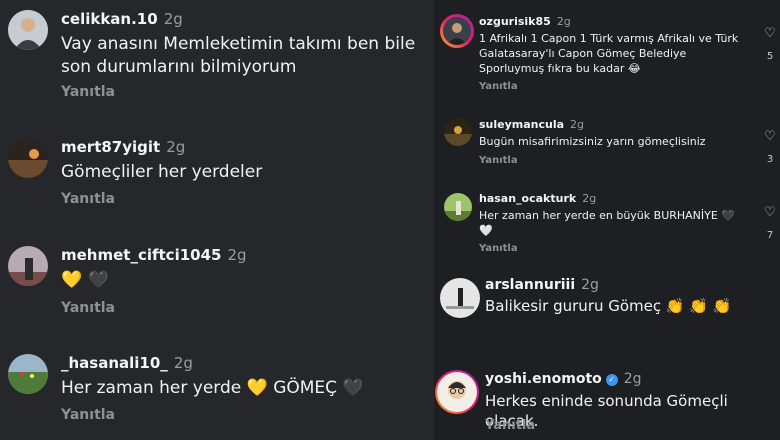 Image resolution: width=780 pixels, height=440 pixels. What do you see at coordinates (212, 388) in the screenshot?
I see `comment-text: Her zaman her yerde 💛 GÖMEÇ 🖤` at bounding box center [212, 388].